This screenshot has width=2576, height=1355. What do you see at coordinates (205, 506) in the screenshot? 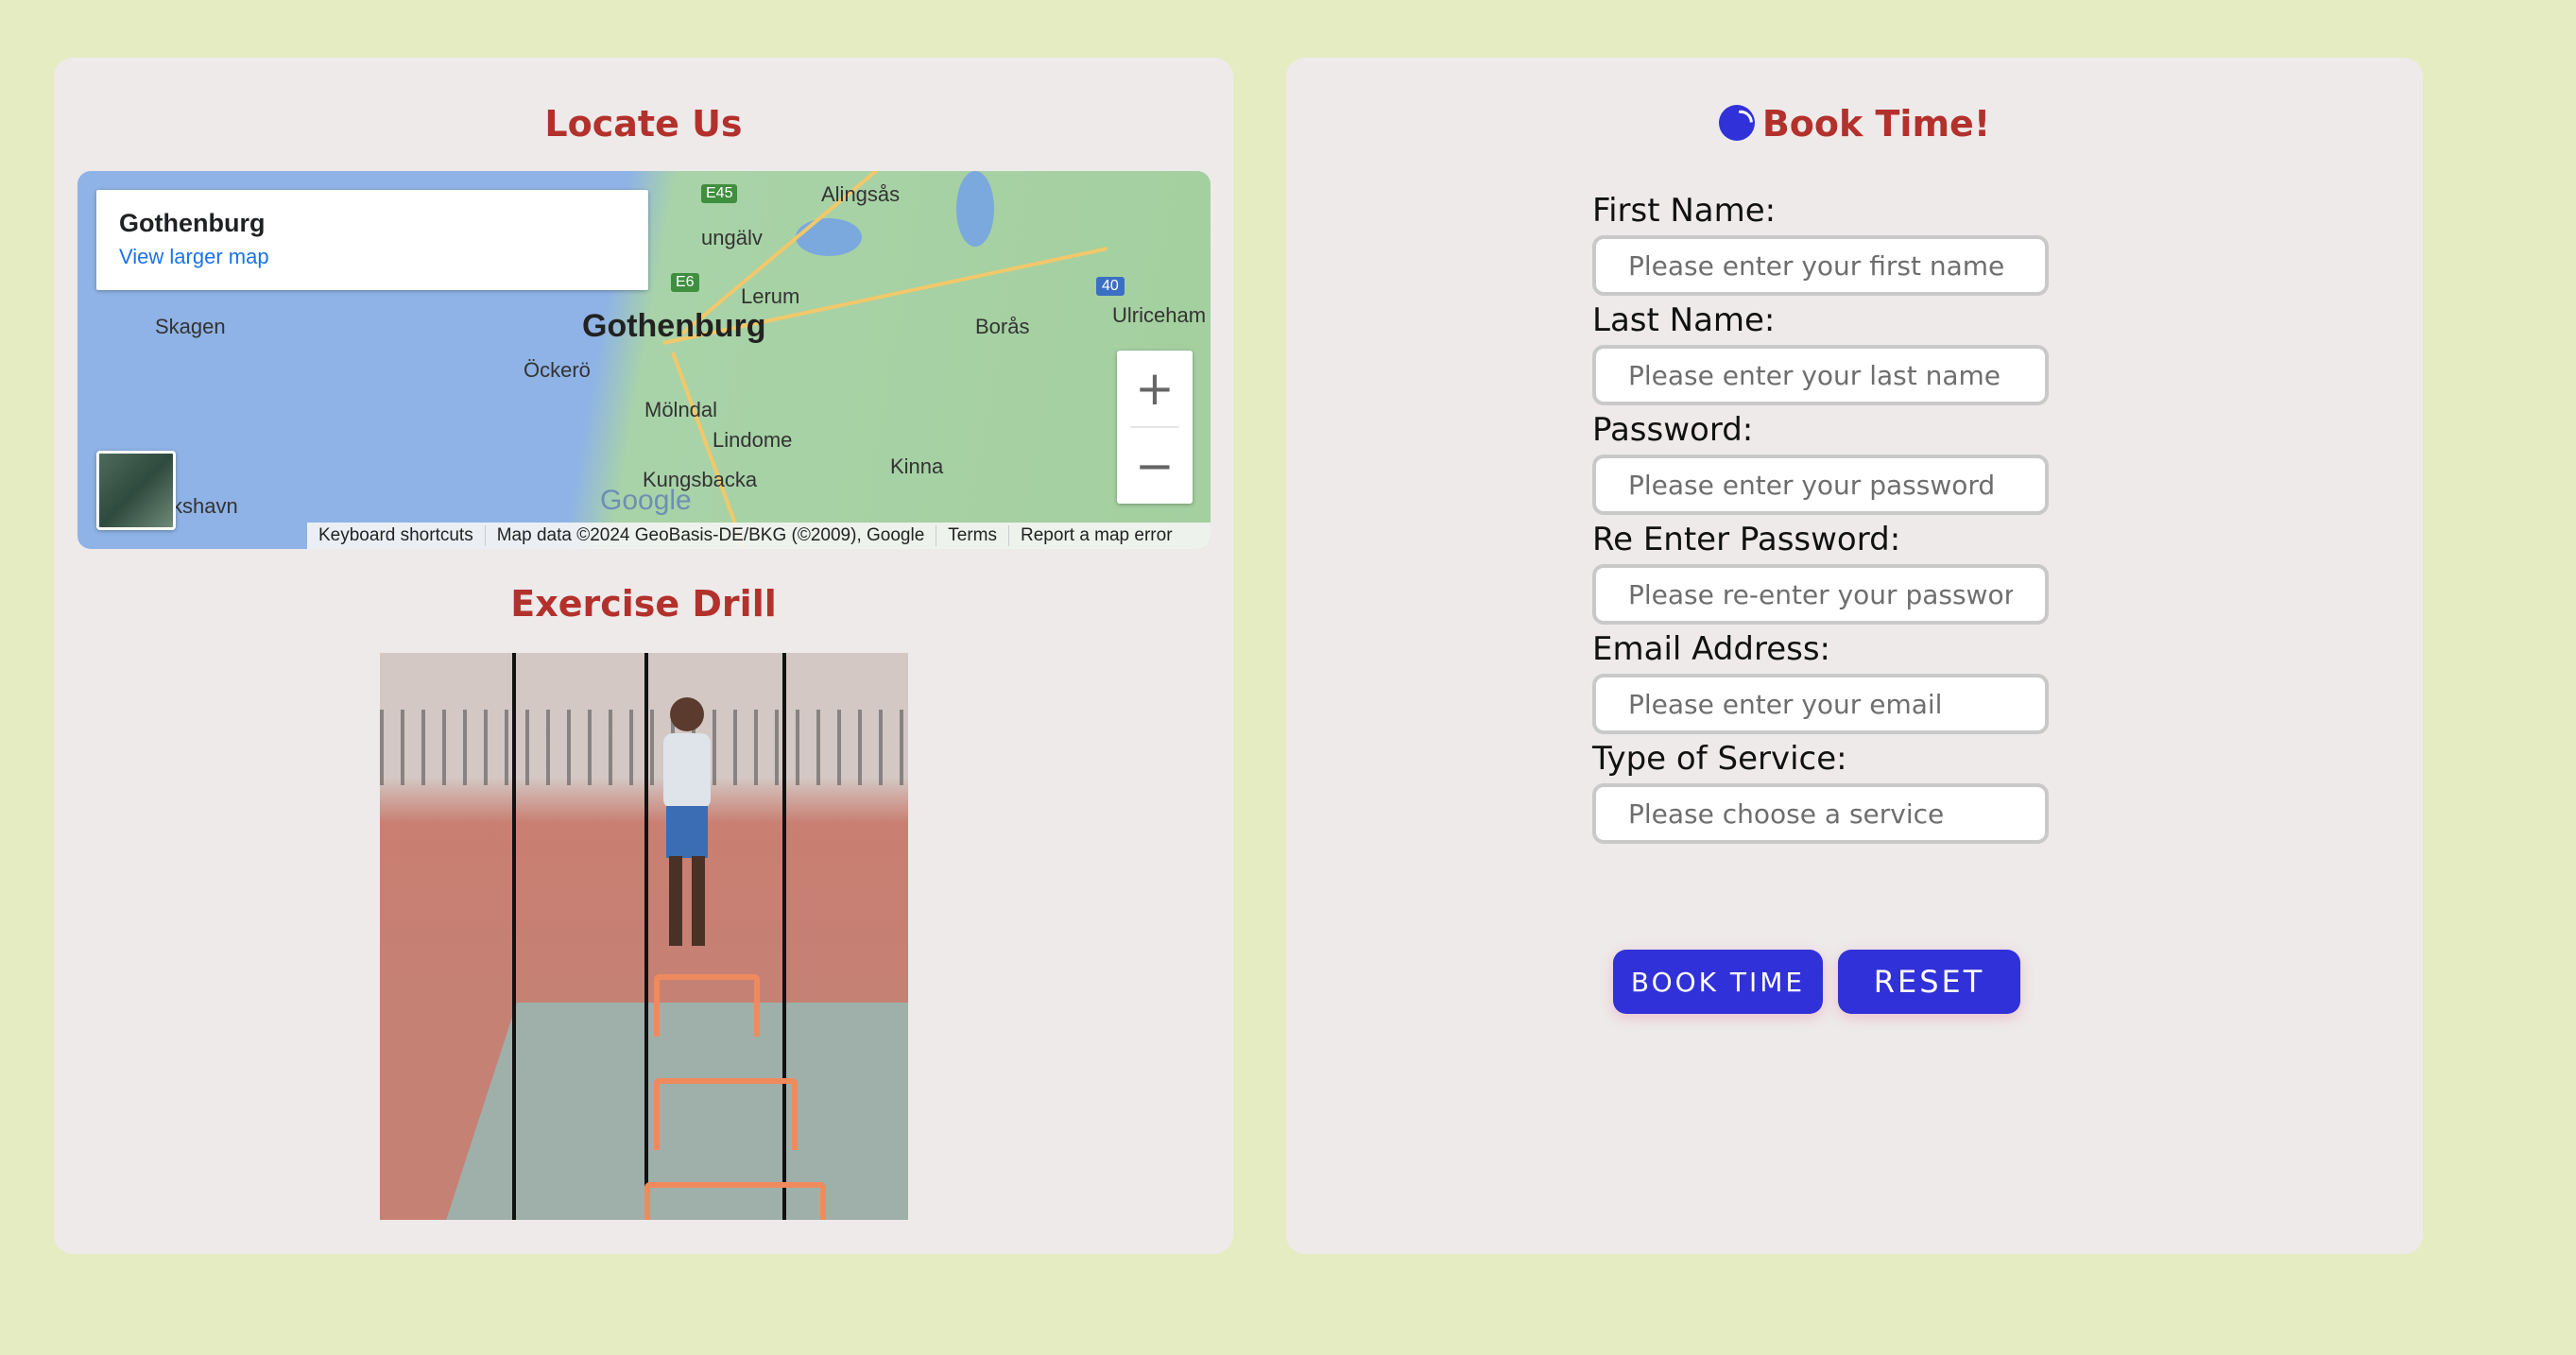
I see `map-label-frederikshavn: kshavn` at bounding box center [205, 506].